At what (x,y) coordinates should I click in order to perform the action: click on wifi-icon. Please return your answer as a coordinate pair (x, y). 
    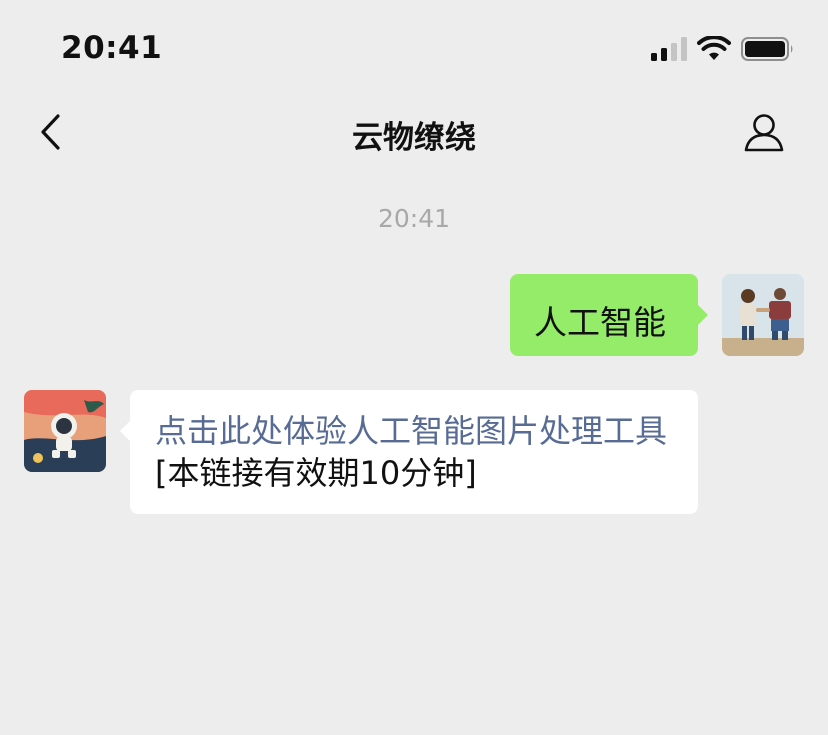
    Looking at the image, I should click on (714, 48).